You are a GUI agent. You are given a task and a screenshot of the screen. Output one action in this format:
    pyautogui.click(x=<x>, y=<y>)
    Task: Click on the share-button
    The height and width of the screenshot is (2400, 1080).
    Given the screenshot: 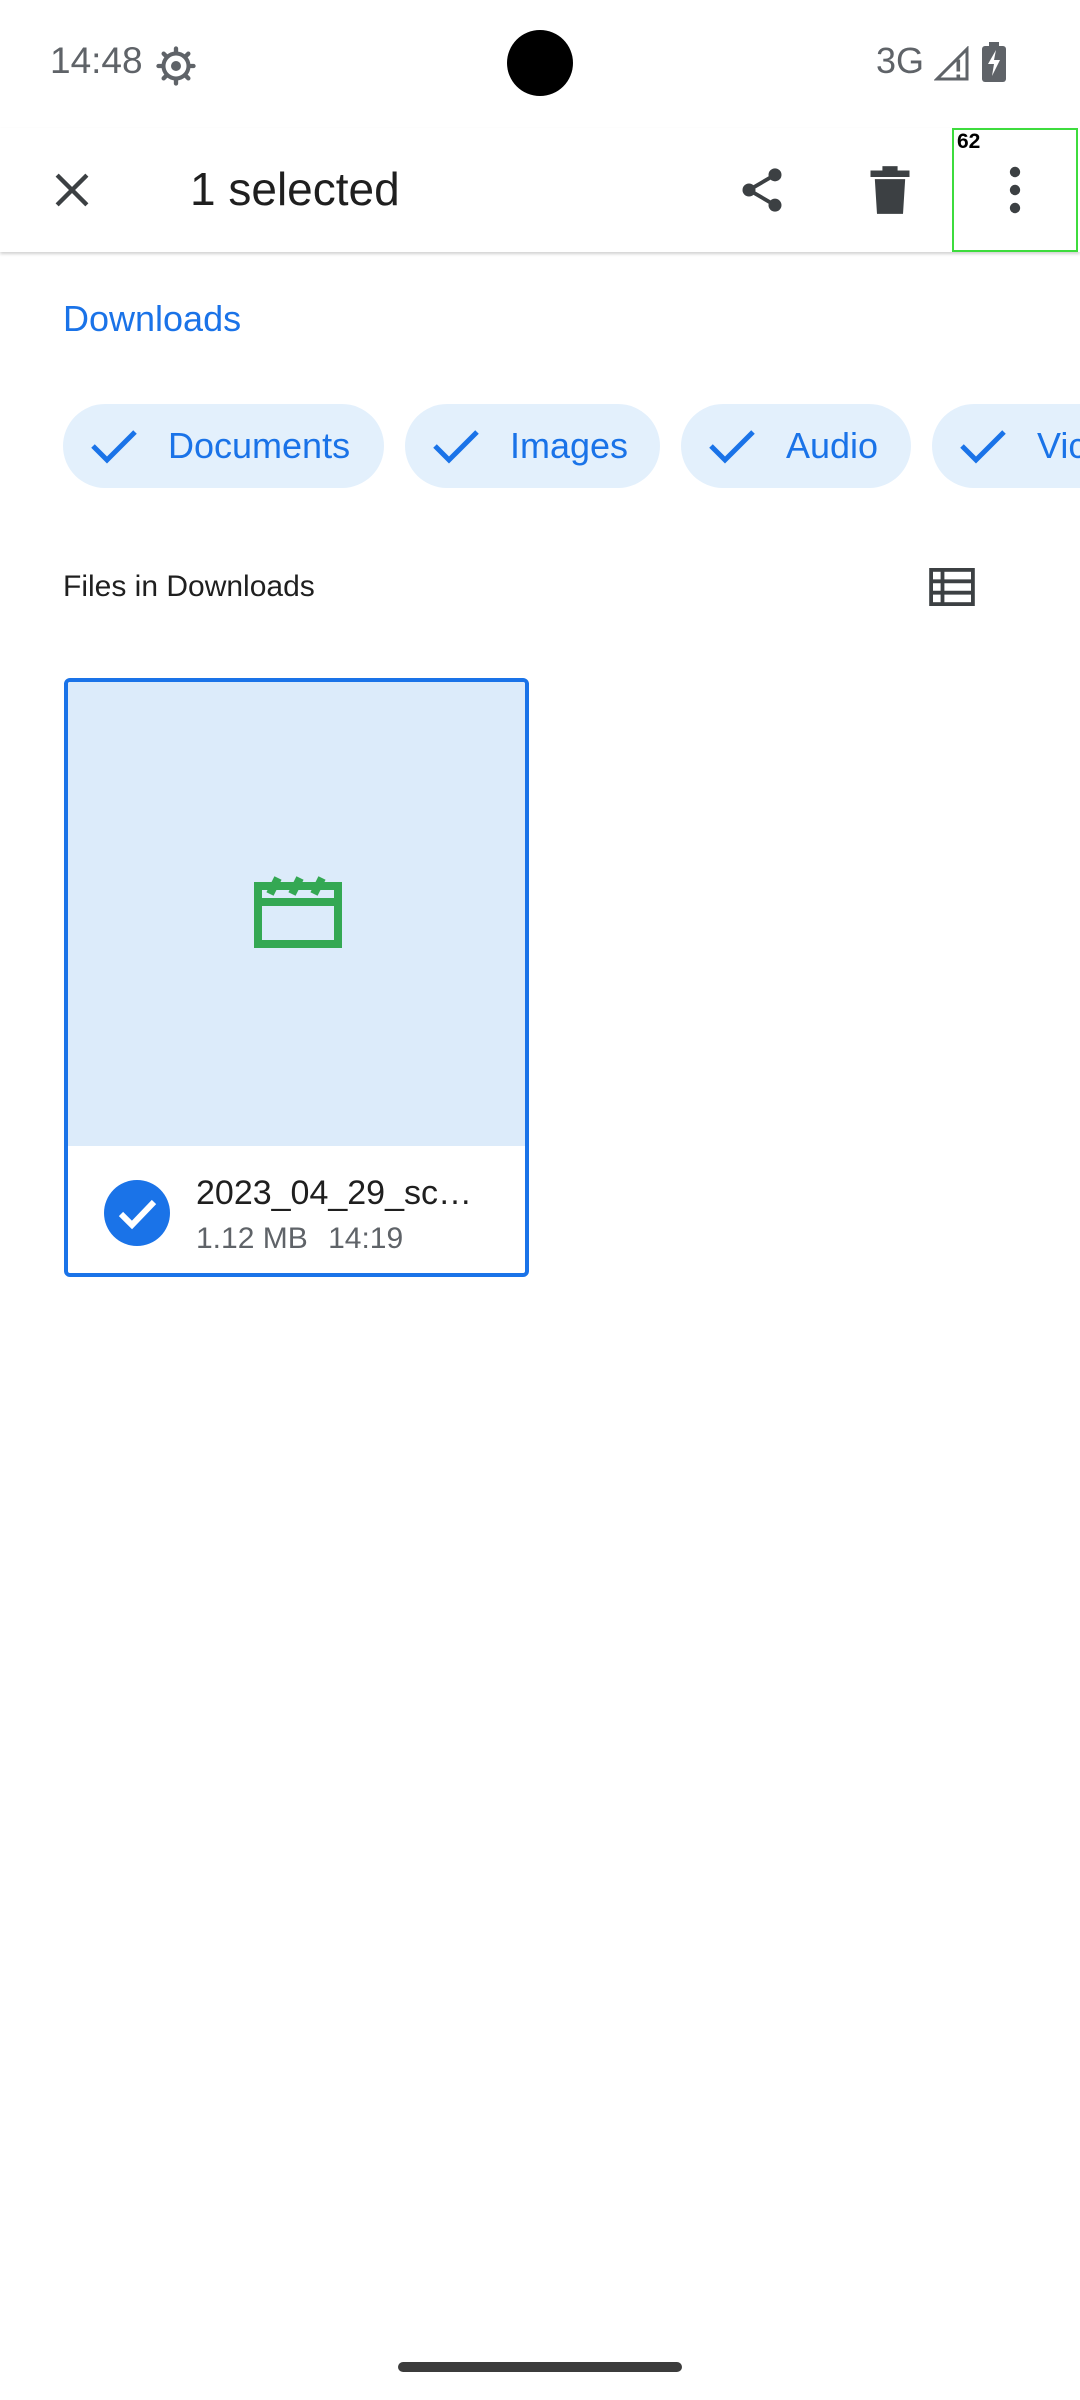 What is the action you would take?
    pyautogui.click(x=762, y=190)
    